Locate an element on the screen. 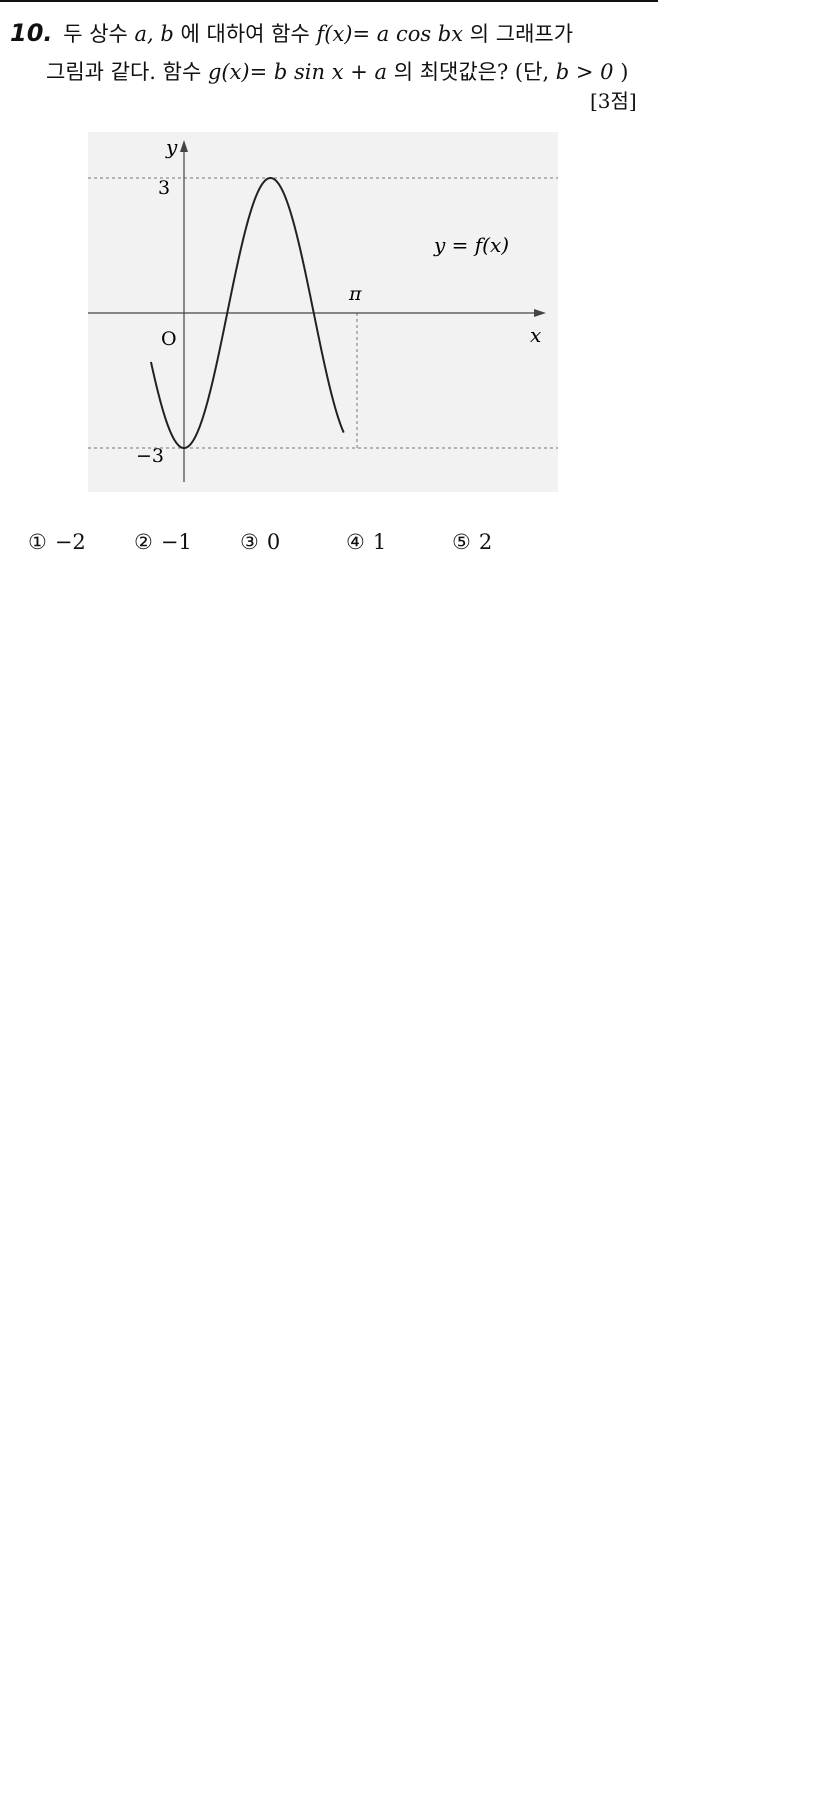 The height and width of the screenshot is (1798, 822). answer-choices: ① −2 ② −1 ③0 ④1 ⑤2 is located at coordinates (338, 547).